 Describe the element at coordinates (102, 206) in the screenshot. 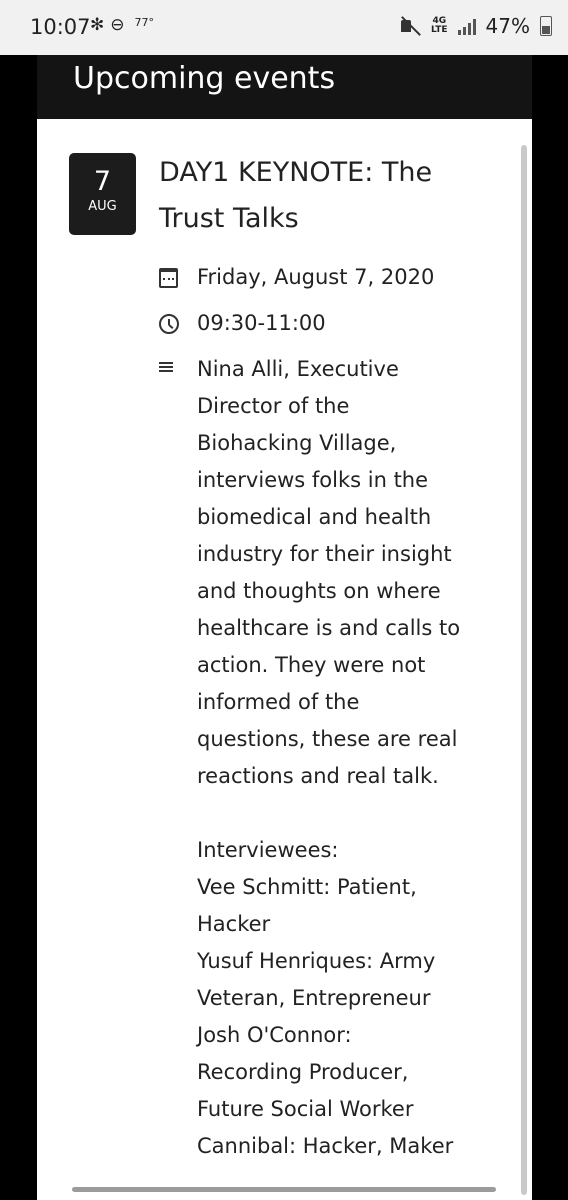

I see `event-month: AUG` at that location.